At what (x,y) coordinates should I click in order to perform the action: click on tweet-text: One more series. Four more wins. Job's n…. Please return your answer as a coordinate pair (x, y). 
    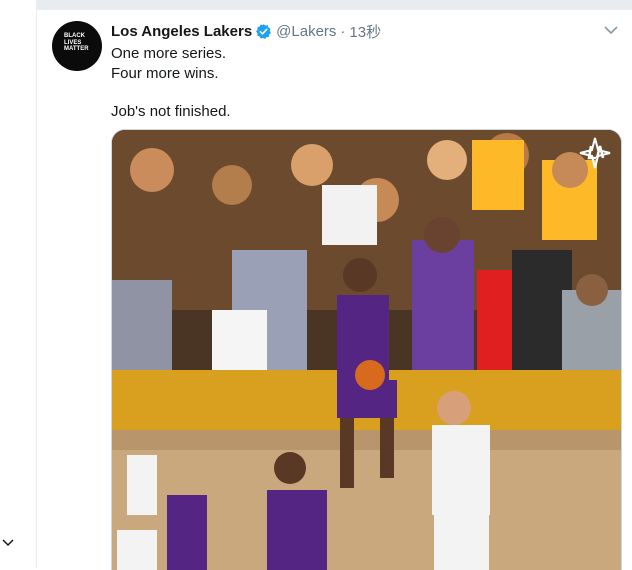
    Looking at the image, I should click on (171, 83).